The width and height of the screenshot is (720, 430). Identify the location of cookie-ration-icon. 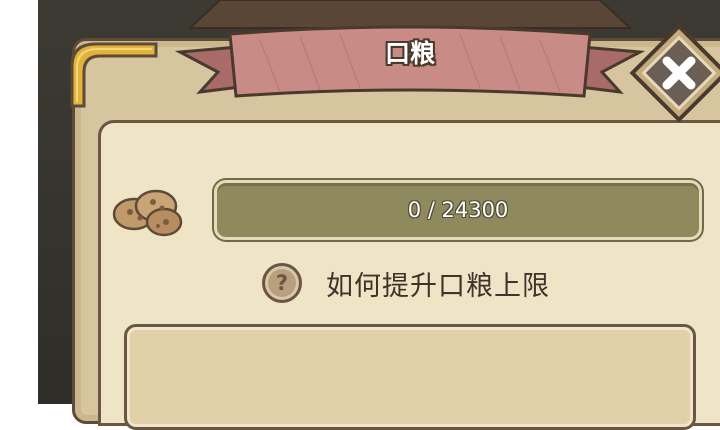
(147, 213).